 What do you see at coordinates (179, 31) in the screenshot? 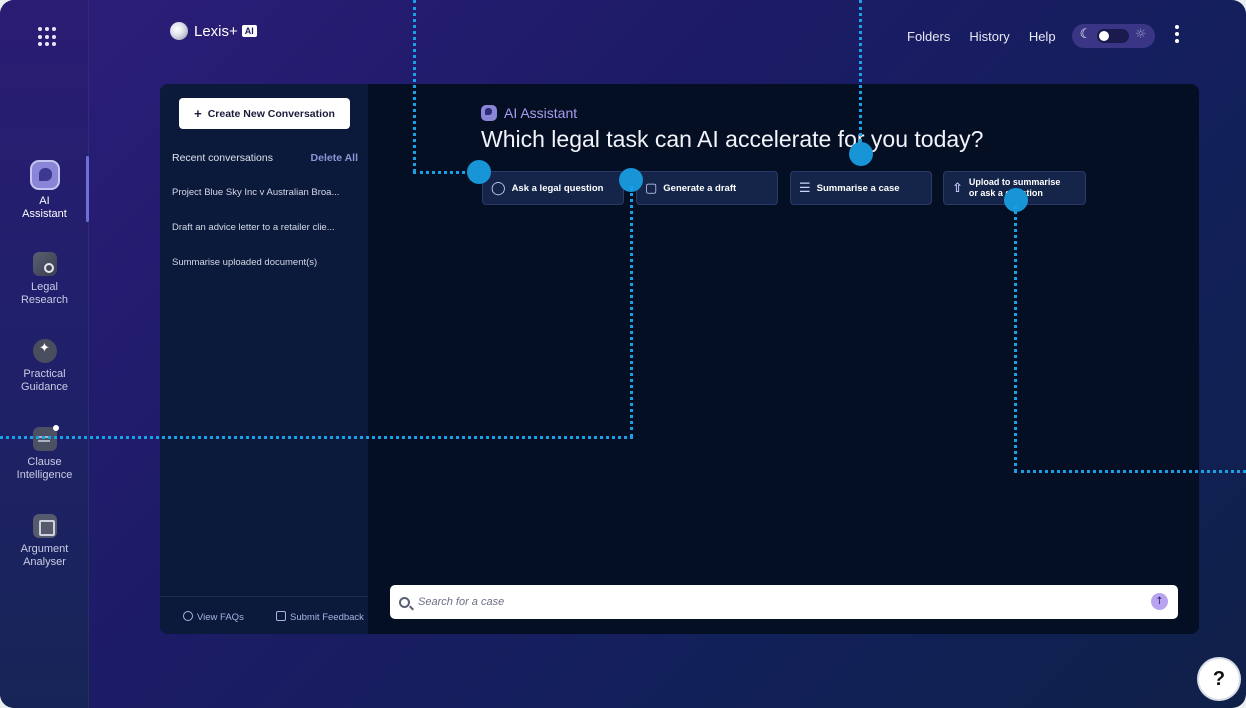
I see `lexis-logo-icon` at bounding box center [179, 31].